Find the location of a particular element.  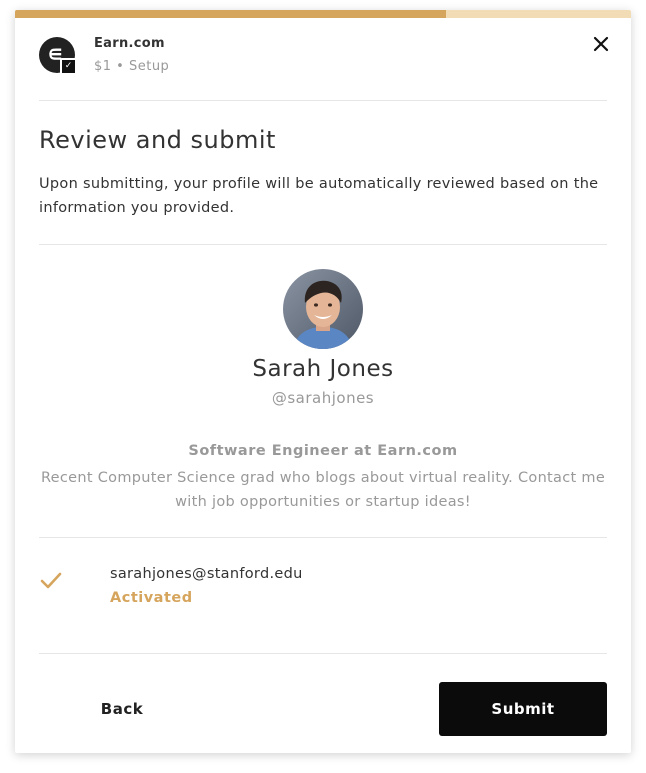

logo-check-badge-icon: ✓ is located at coordinates (68, 66).